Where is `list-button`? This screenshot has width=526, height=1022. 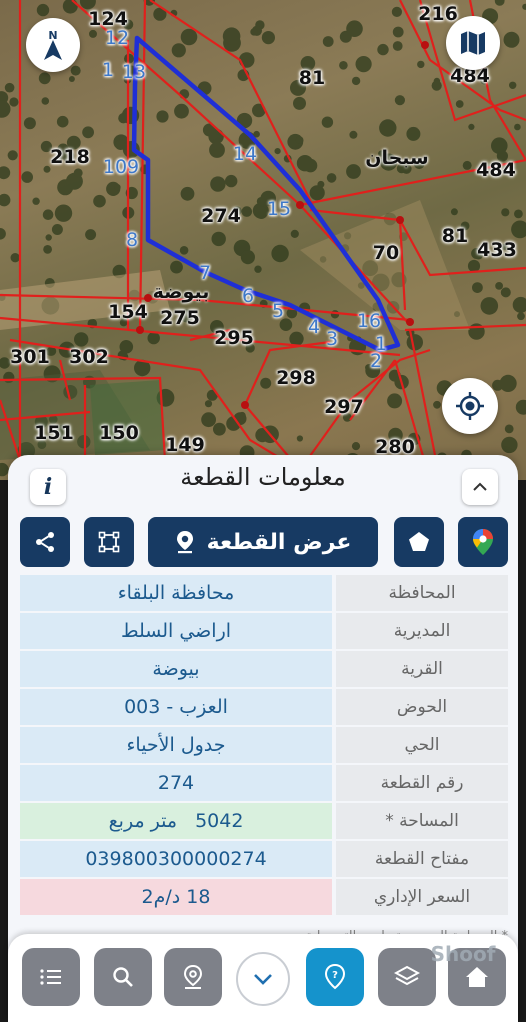 list-button is located at coordinates (51, 977).